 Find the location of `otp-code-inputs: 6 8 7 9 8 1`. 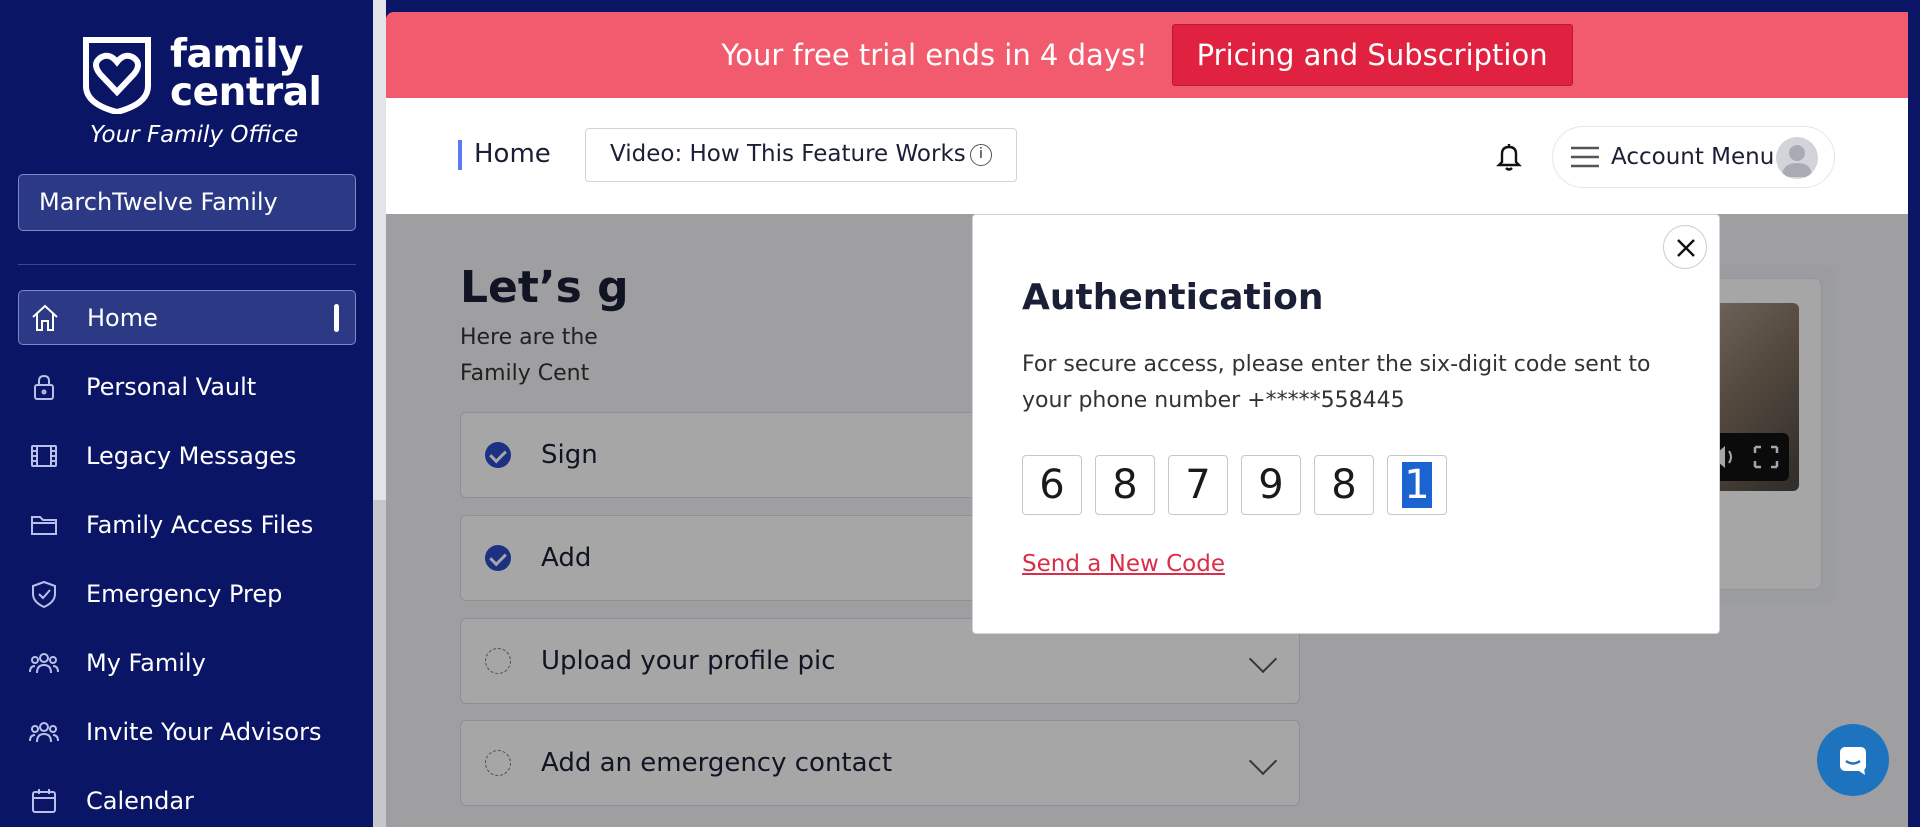

otp-code-inputs: 6 8 7 9 8 1 is located at coordinates (1234, 485).